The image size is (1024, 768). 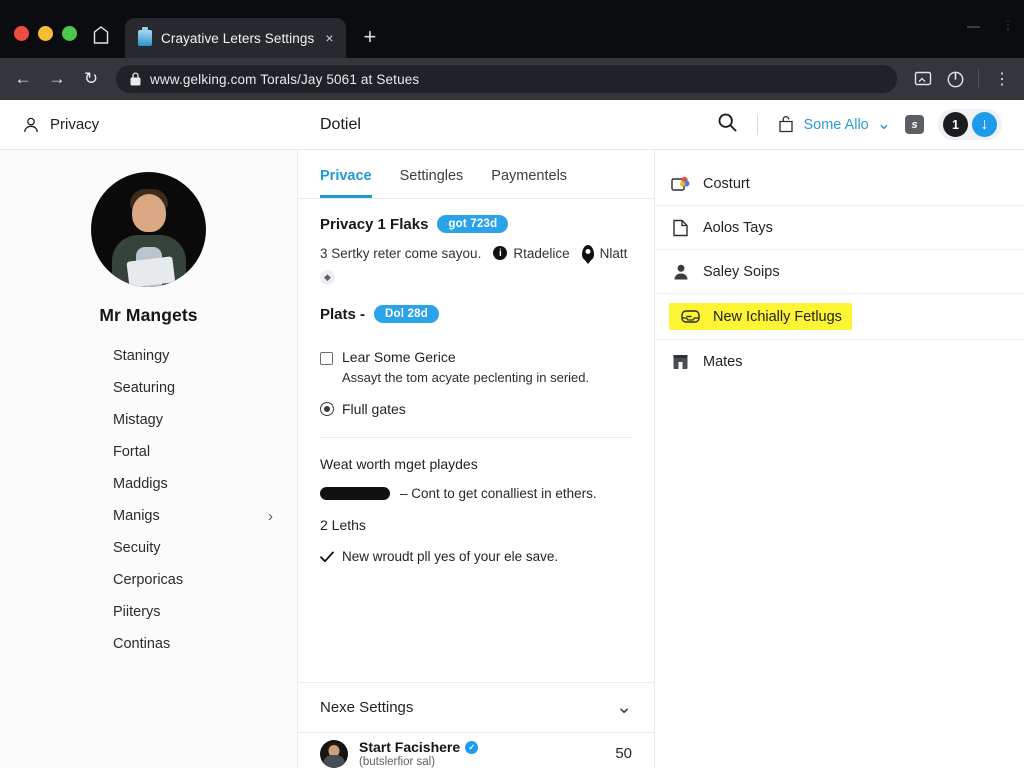 What do you see at coordinates (135, 79) in the screenshot?
I see `lock-icon` at bounding box center [135, 79].